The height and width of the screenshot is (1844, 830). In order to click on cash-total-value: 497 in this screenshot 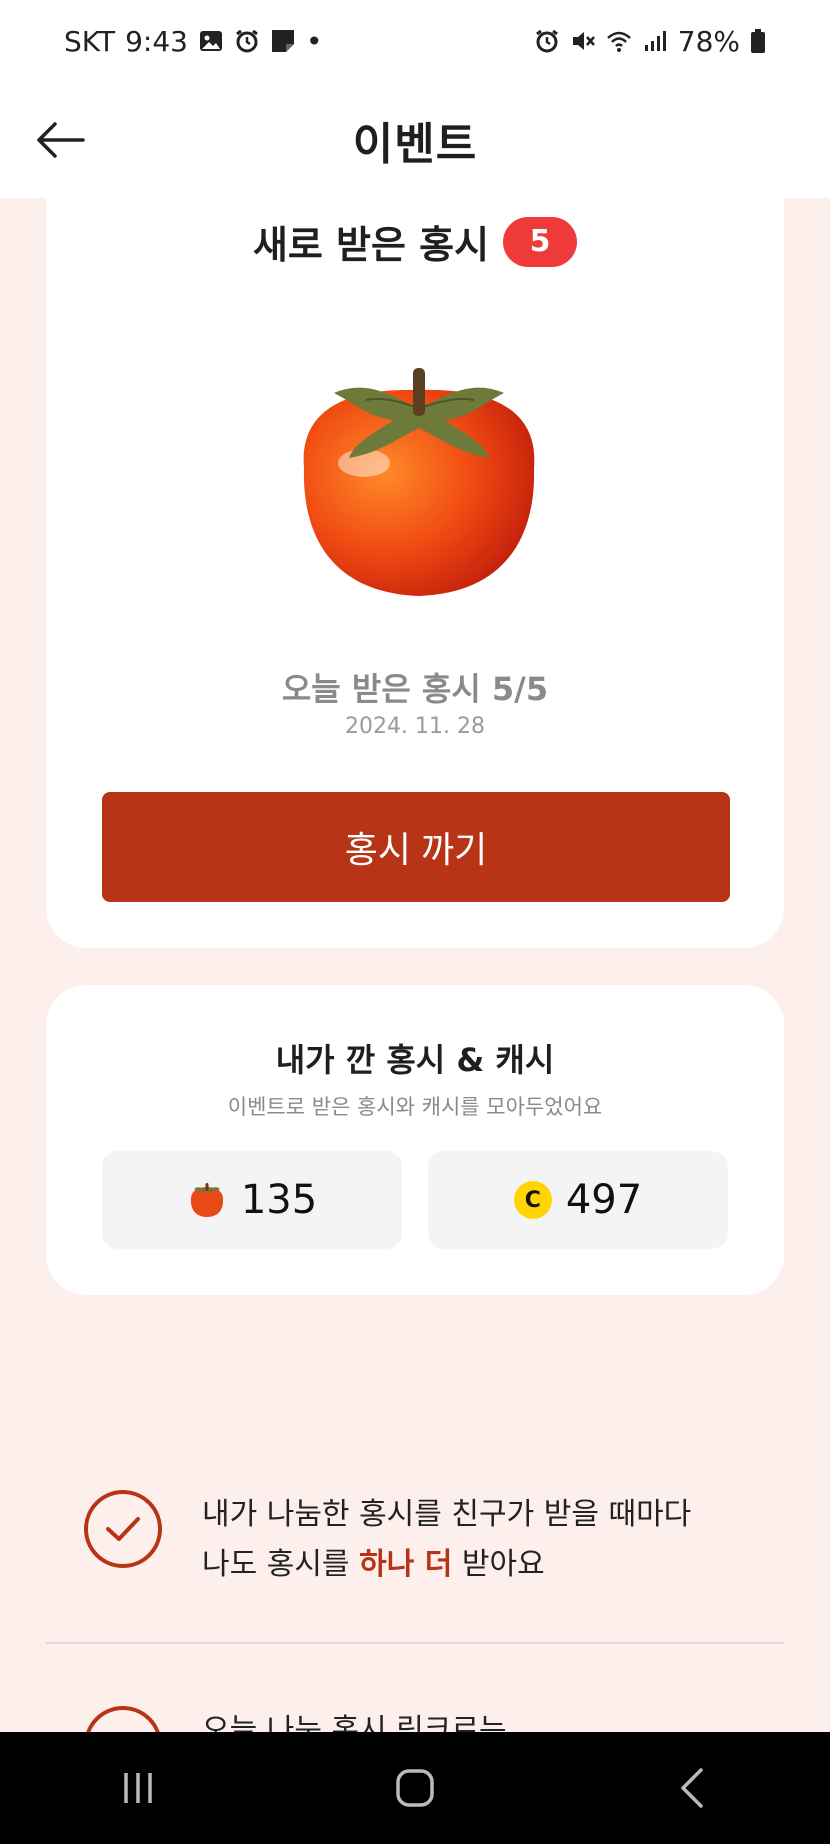, I will do `click(604, 1200)`.